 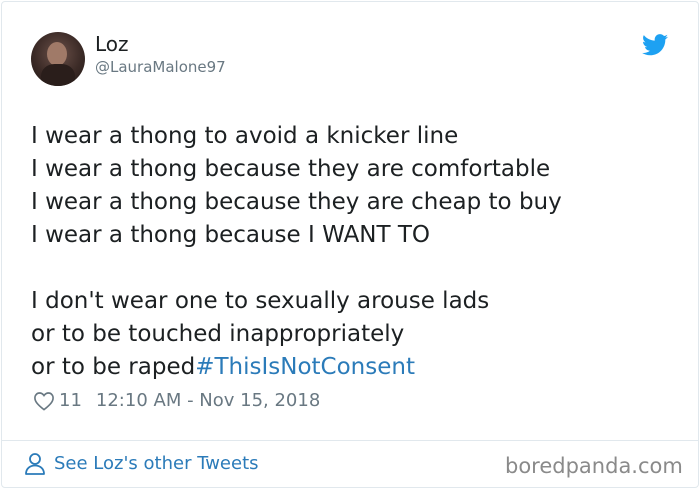 I want to click on see-other-tweets-link: See Loz's other Tweets, so click(x=141, y=464).